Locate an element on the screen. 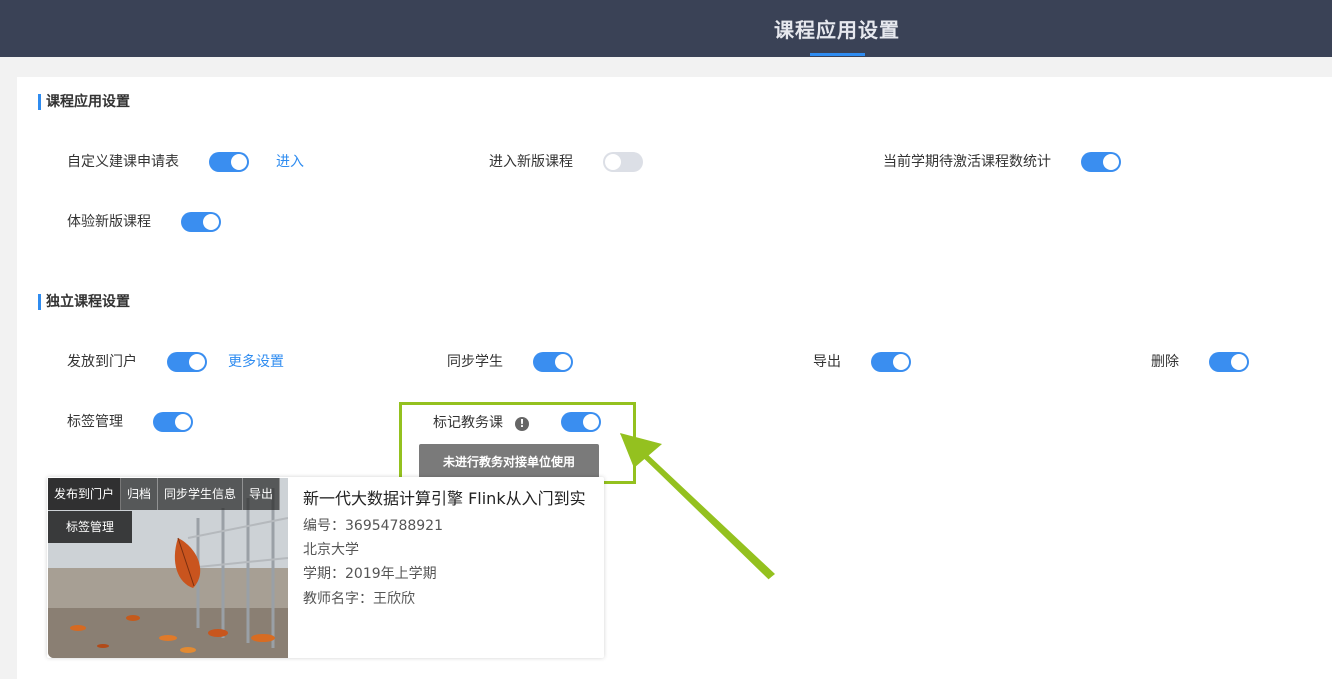 Image resolution: width=1332 pixels, height=679 pixels. label-export: 导出 is located at coordinates (827, 362).